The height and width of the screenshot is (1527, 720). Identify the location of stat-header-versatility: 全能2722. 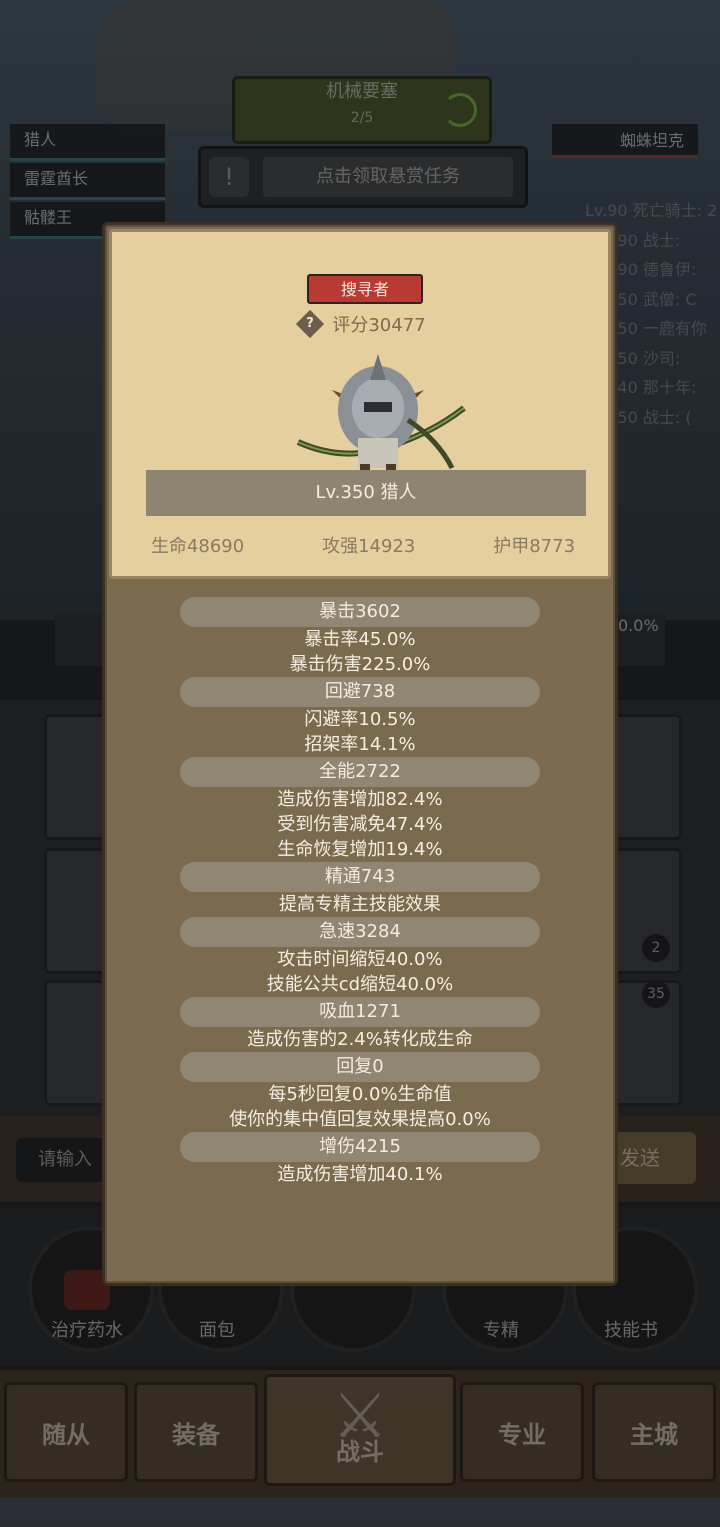
(360, 772).